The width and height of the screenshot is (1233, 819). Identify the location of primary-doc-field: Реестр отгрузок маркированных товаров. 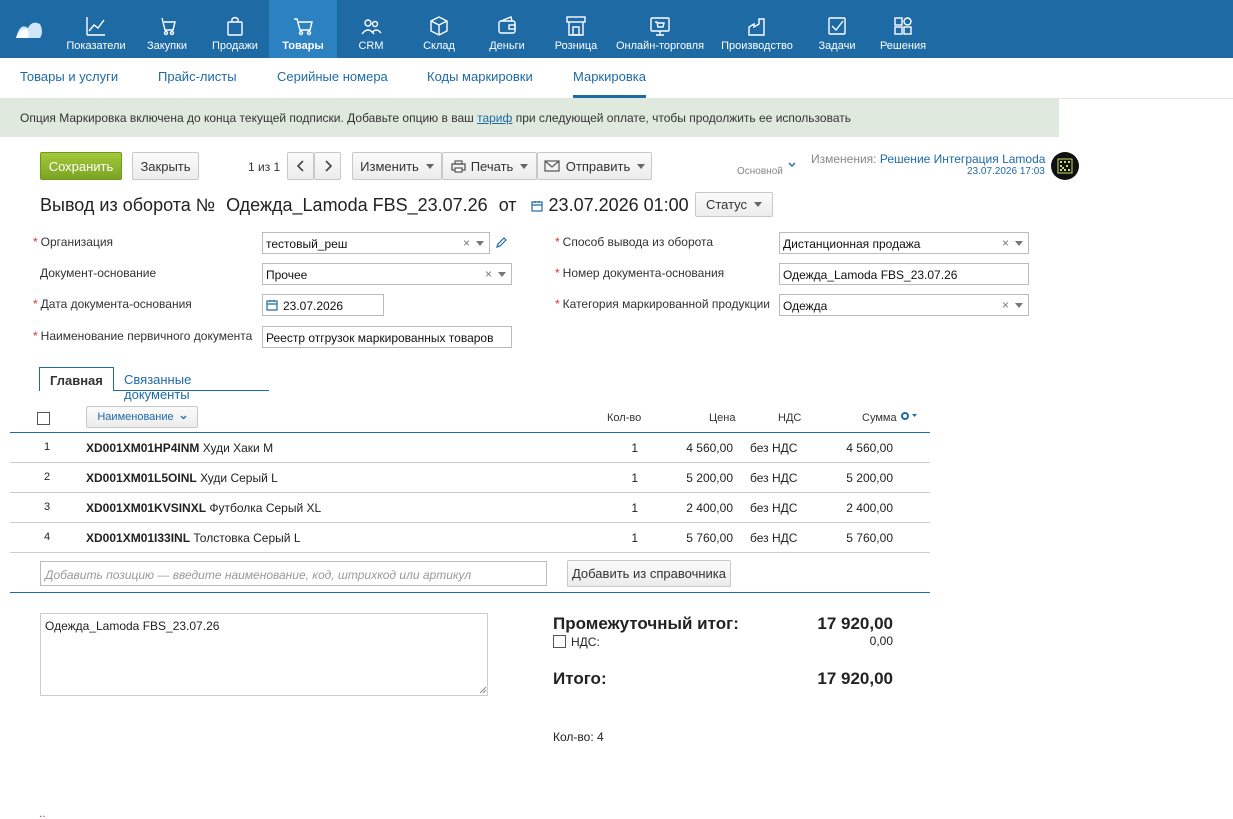
(387, 337).